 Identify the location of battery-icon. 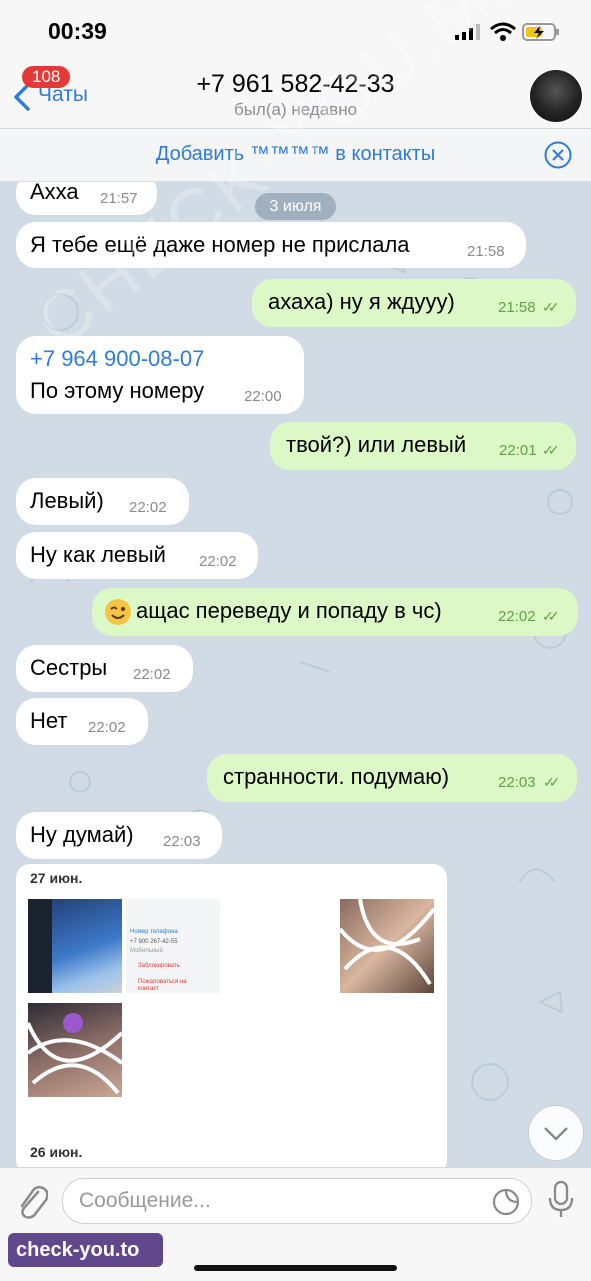
(540, 32).